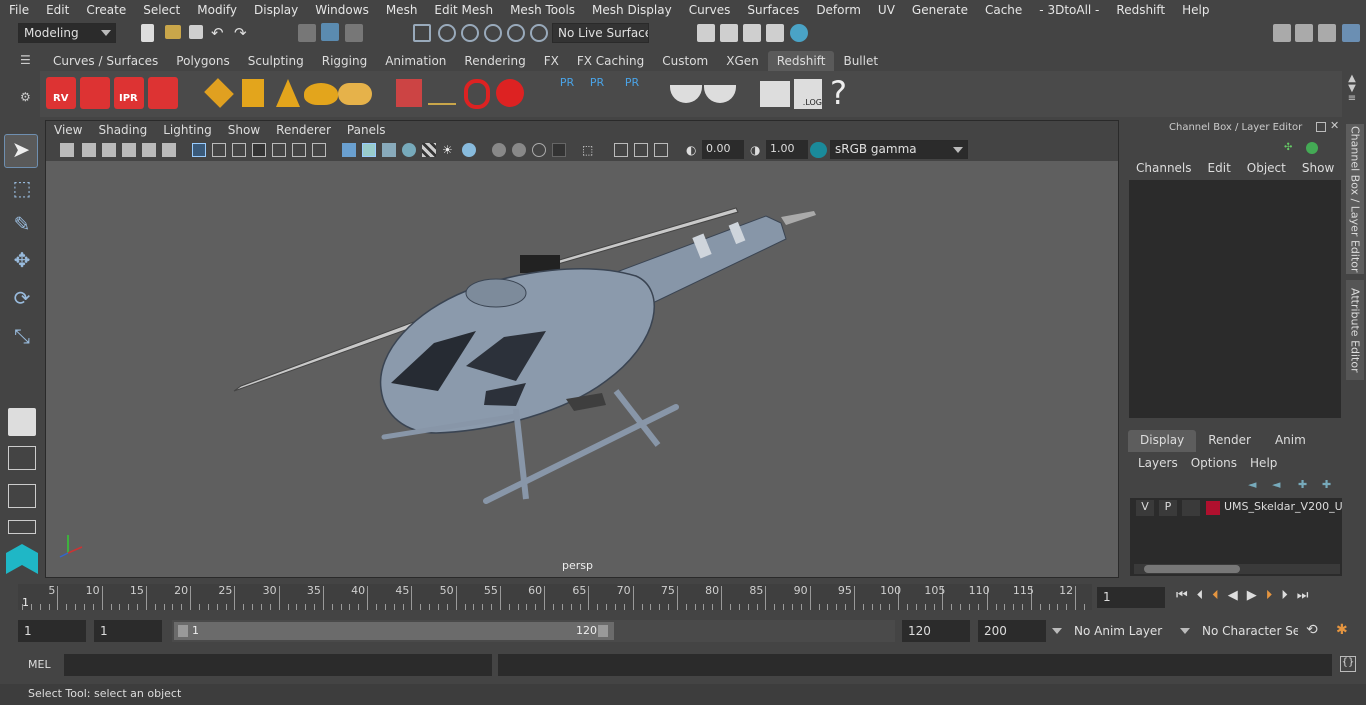 Image resolution: width=1366 pixels, height=705 pixels. What do you see at coordinates (52, 631) in the screenshot?
I see `start-time-field: 1` at bounding box center [52, 631].